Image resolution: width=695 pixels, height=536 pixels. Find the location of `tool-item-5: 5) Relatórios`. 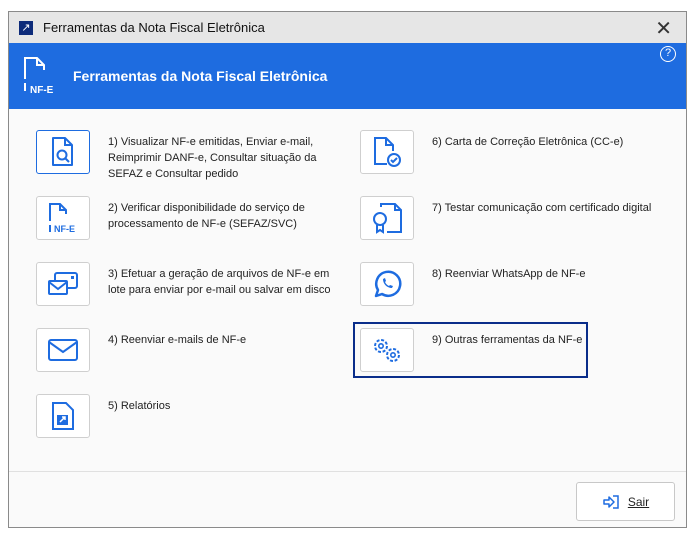

tool-item-5: 5) Relatórios is located at coordinates (187, 416).